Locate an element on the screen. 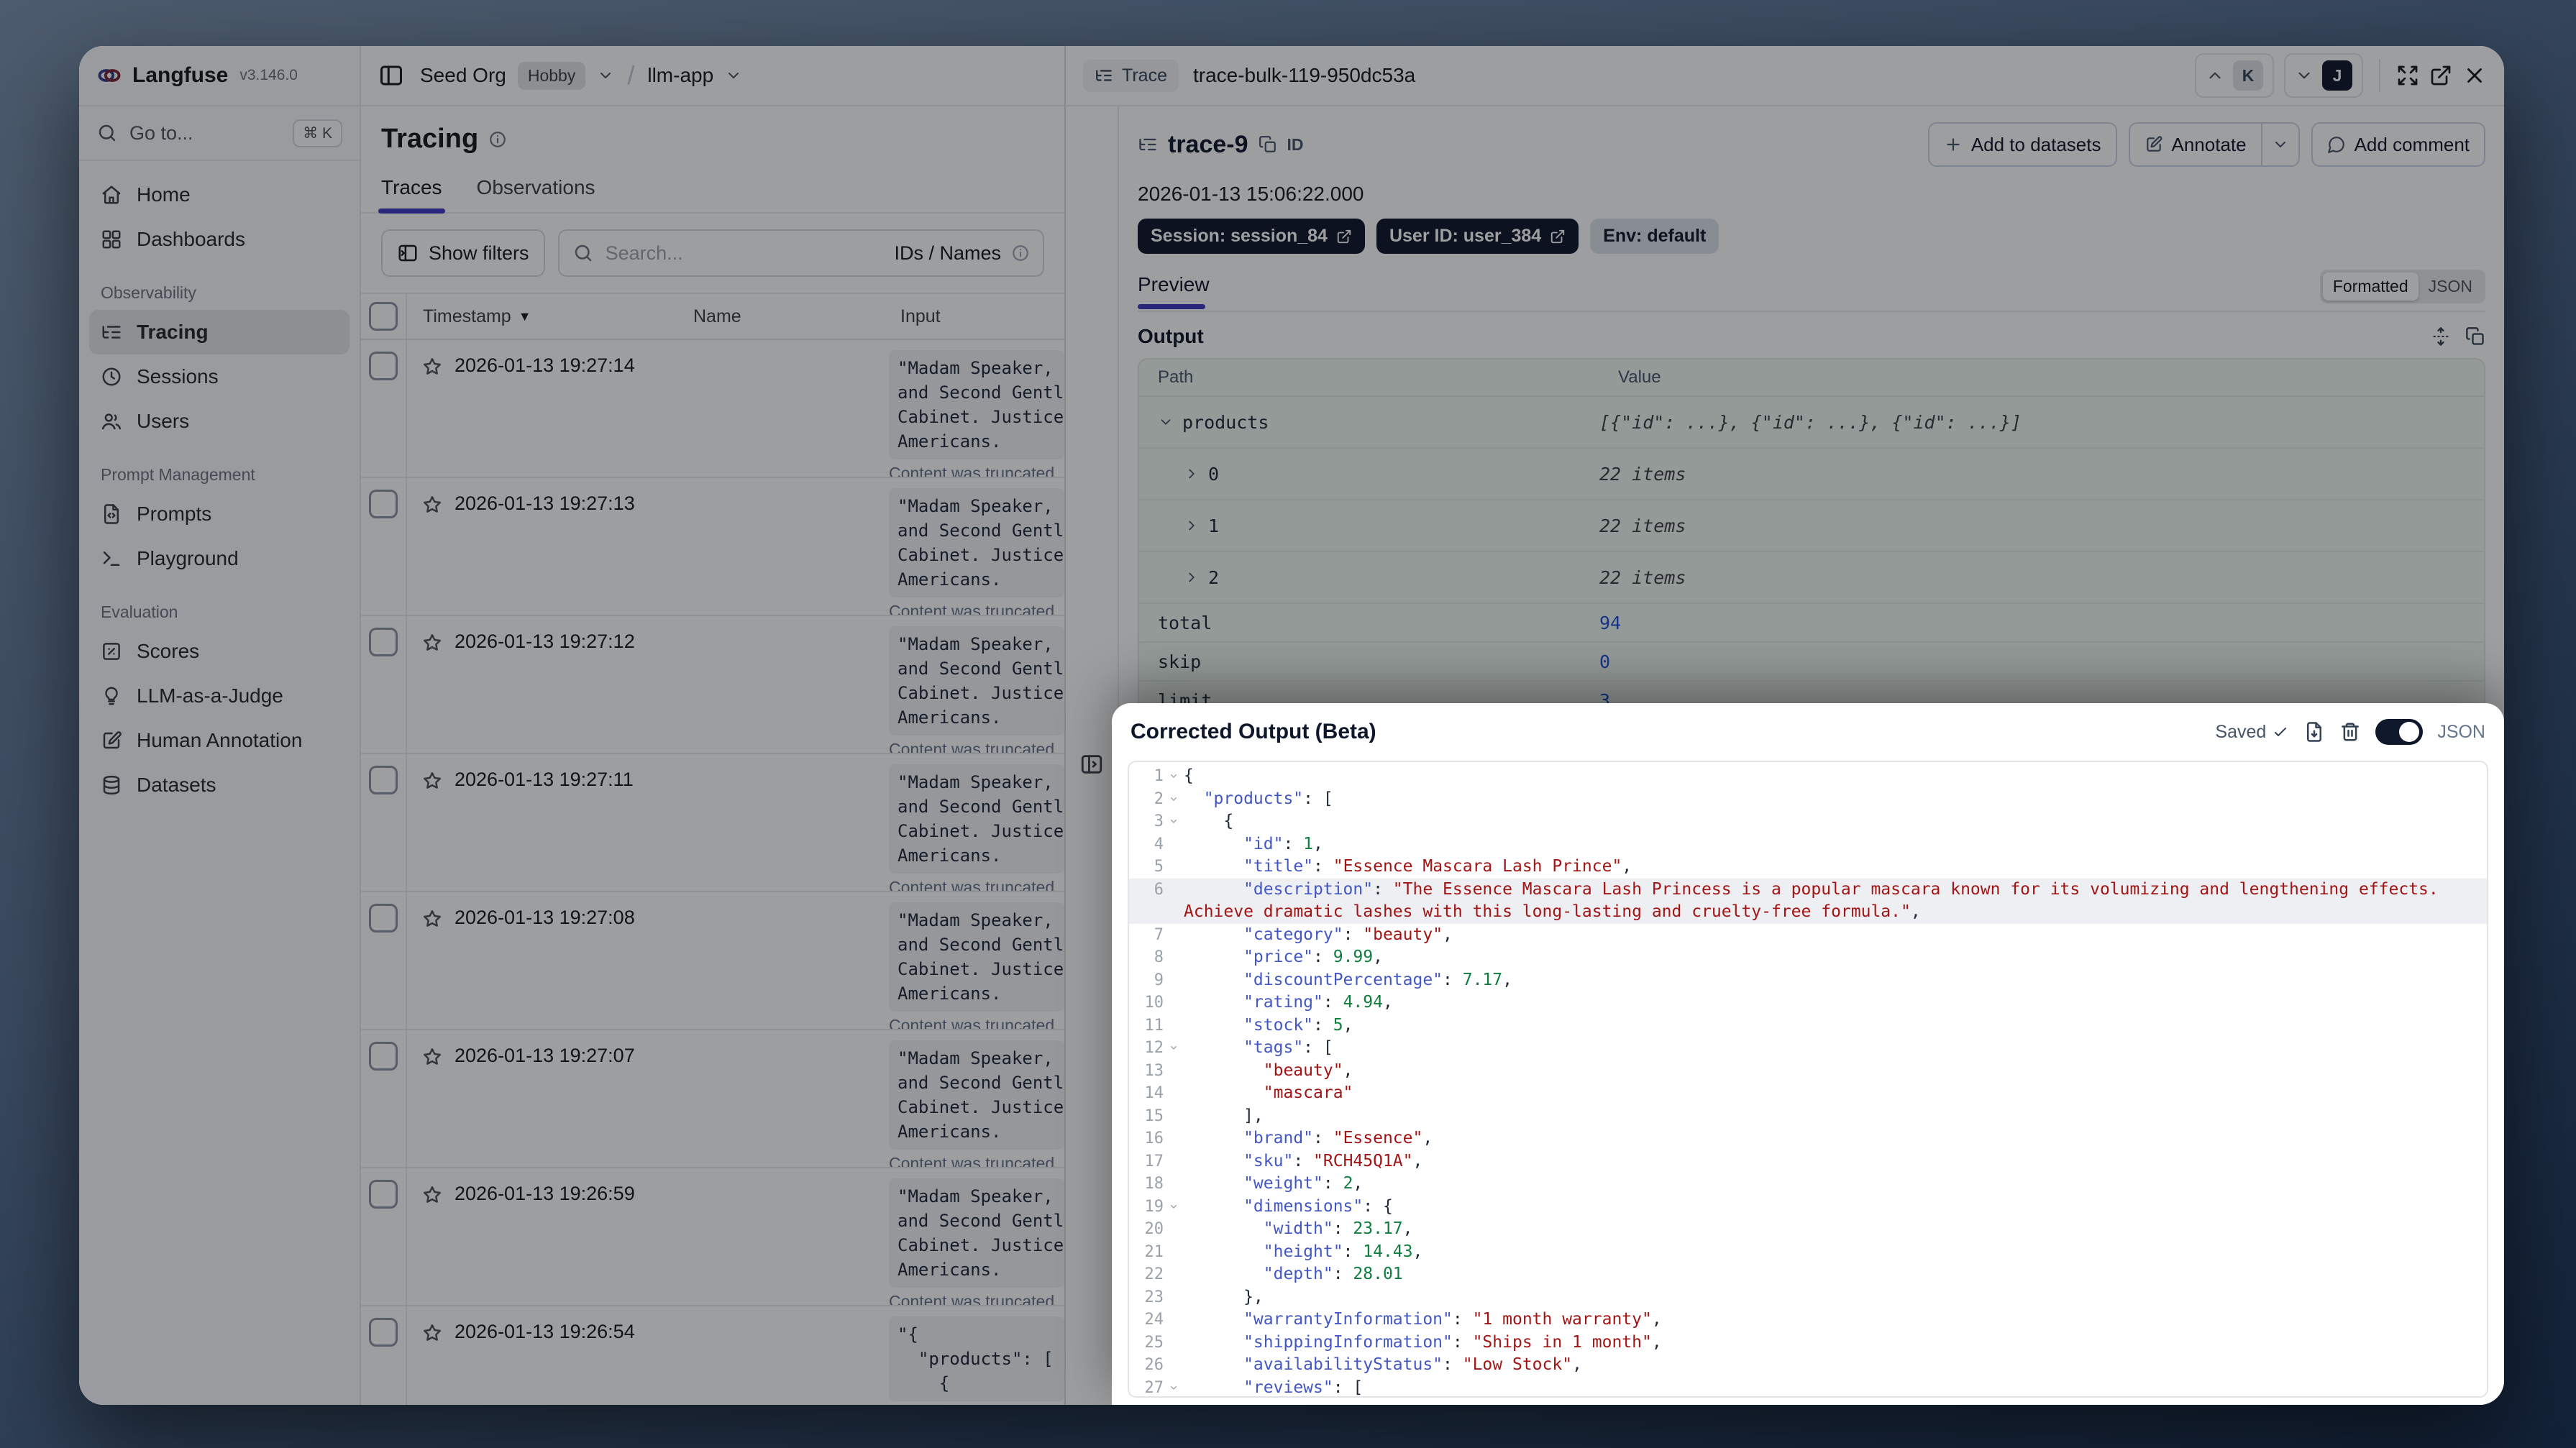 This screenshot has width=2576, height=1448. line-number: 7 is located at coordinates (1159, 934).